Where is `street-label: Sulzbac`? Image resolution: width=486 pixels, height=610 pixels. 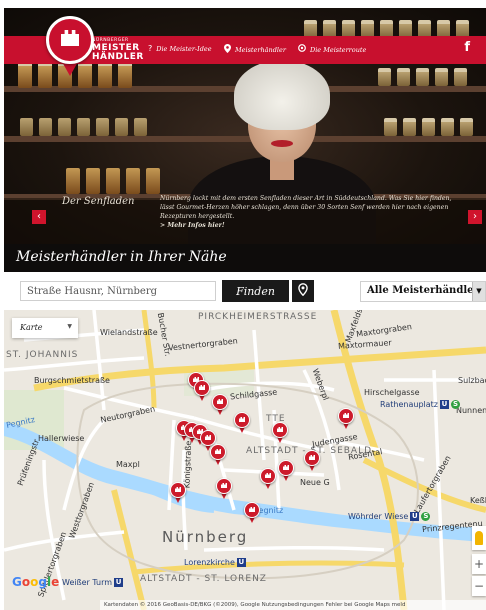
street-label: Sulzbac is located at coordinates (472, 380).